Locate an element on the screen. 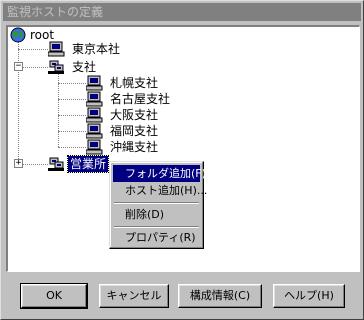 The height and width of the screenshot is (320, 364). tree-node-label: 東京本社 is located at coordinates (96, 49).